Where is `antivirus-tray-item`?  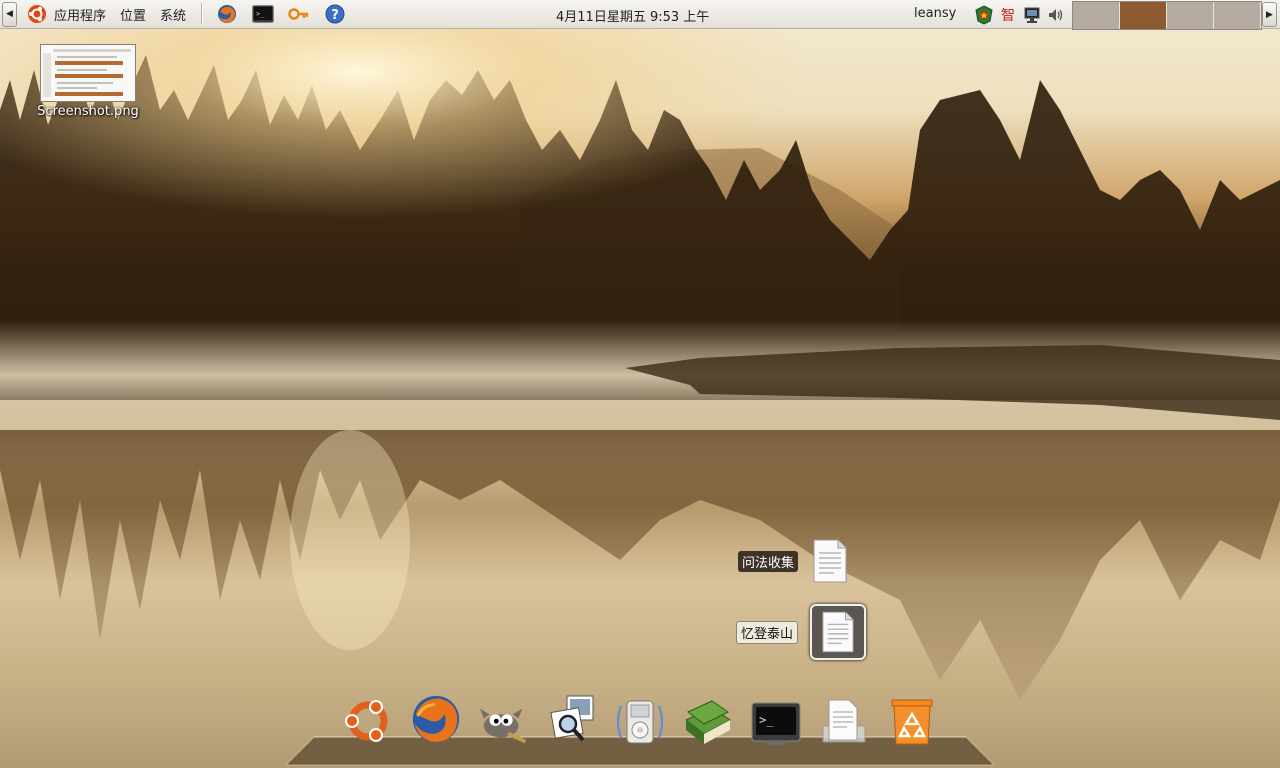
antivirus-tray-item is located at coordinates (984, 15).